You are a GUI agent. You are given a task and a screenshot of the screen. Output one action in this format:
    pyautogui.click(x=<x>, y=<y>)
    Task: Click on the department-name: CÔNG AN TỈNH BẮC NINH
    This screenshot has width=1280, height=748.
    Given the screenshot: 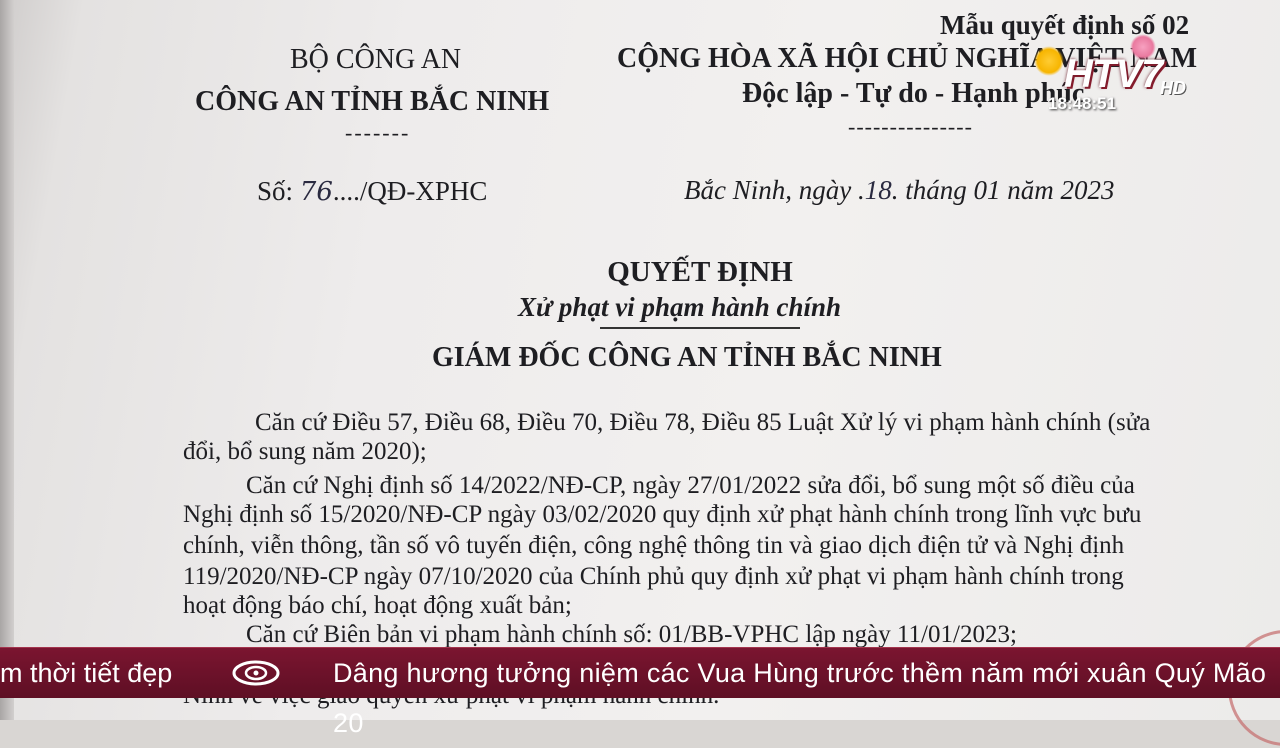 What is the action you would take?
    pyautogui.click(x=372, y=101)
    